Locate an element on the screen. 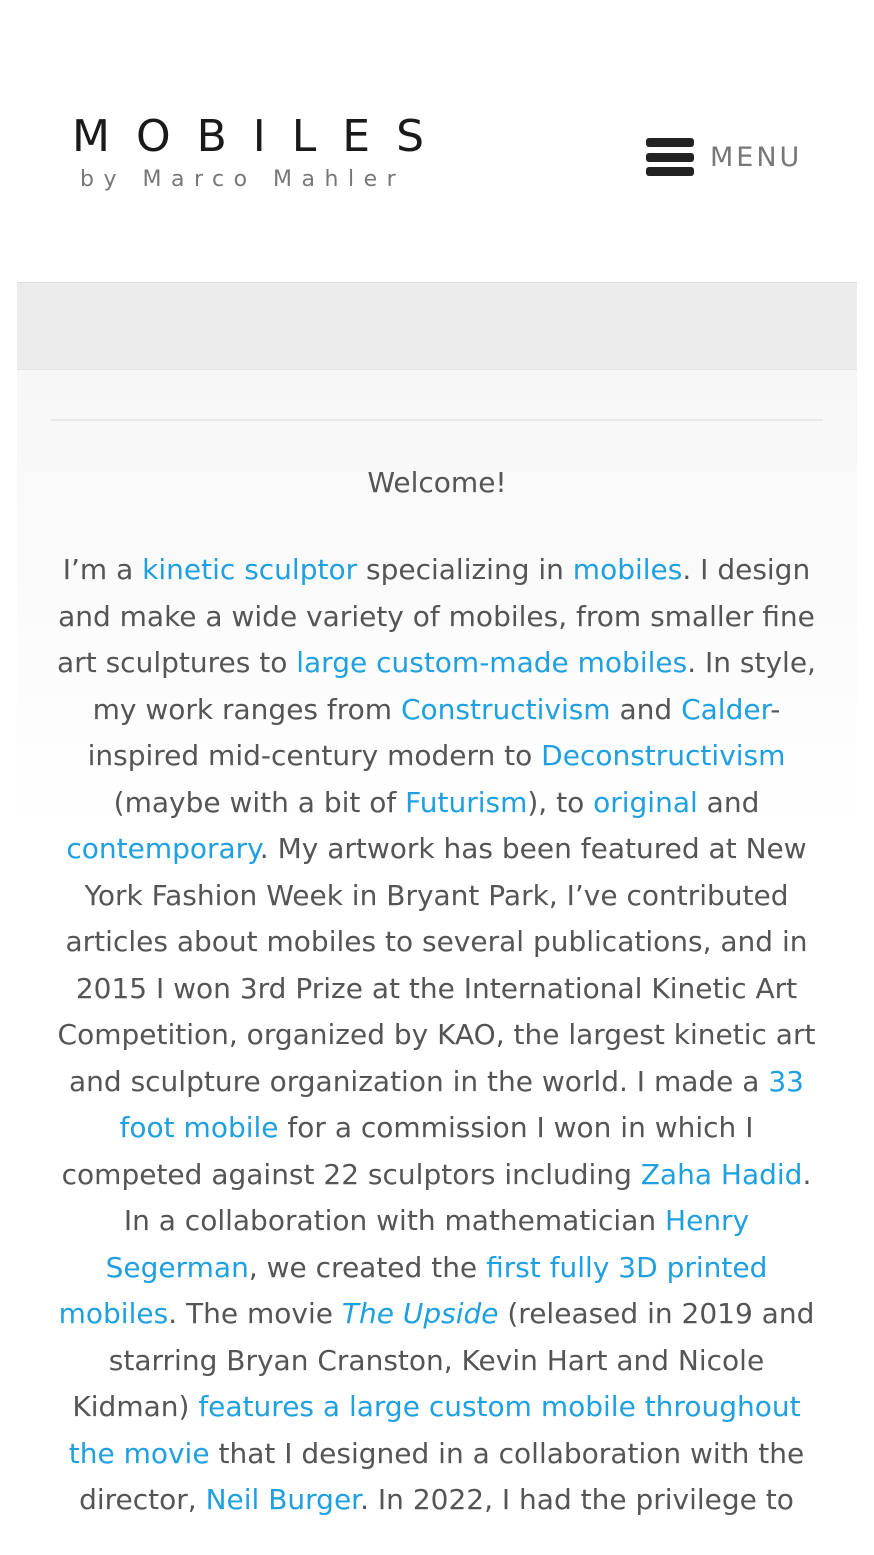  hamburger-icon is located at coordinates (670, 157).